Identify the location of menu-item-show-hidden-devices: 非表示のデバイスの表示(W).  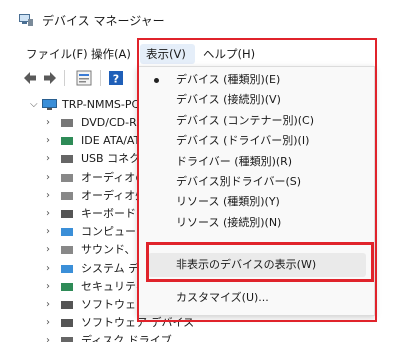
(246, 265).